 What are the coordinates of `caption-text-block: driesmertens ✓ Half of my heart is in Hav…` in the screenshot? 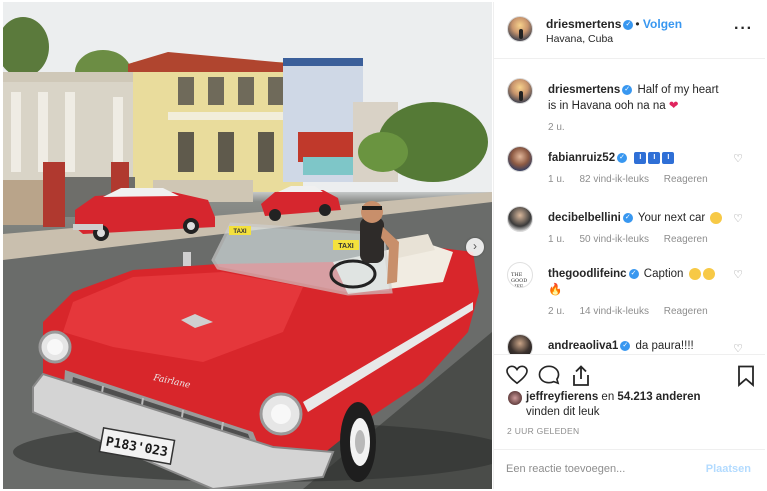 It's located at (638, 98).